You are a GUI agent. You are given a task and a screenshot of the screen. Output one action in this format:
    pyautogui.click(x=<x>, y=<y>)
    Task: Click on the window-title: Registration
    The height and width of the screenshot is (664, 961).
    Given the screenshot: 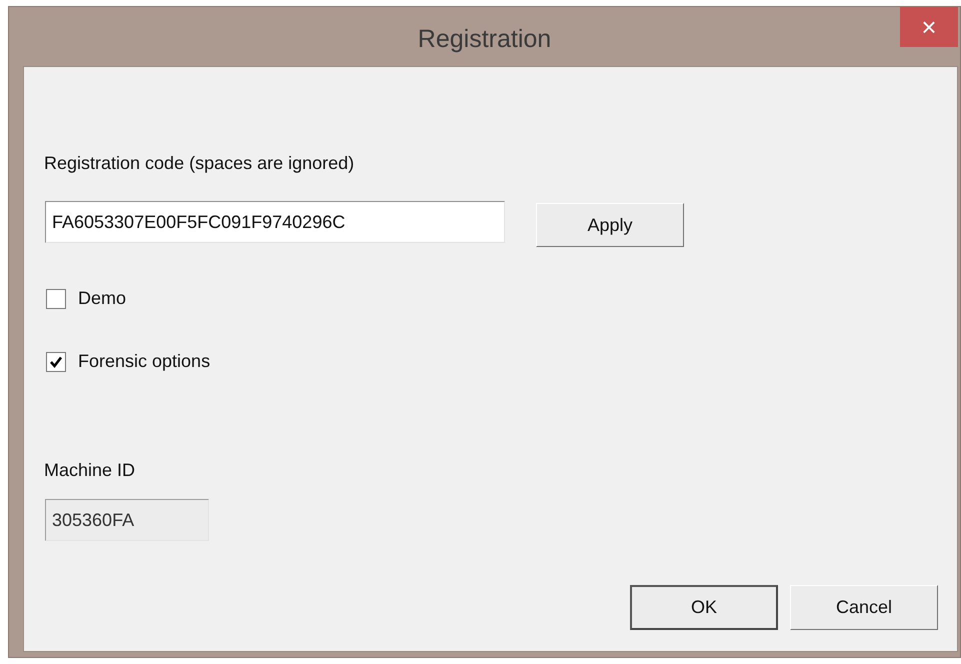 What is the action you would take?
    pyautogui.click(x=485, y=39)
    